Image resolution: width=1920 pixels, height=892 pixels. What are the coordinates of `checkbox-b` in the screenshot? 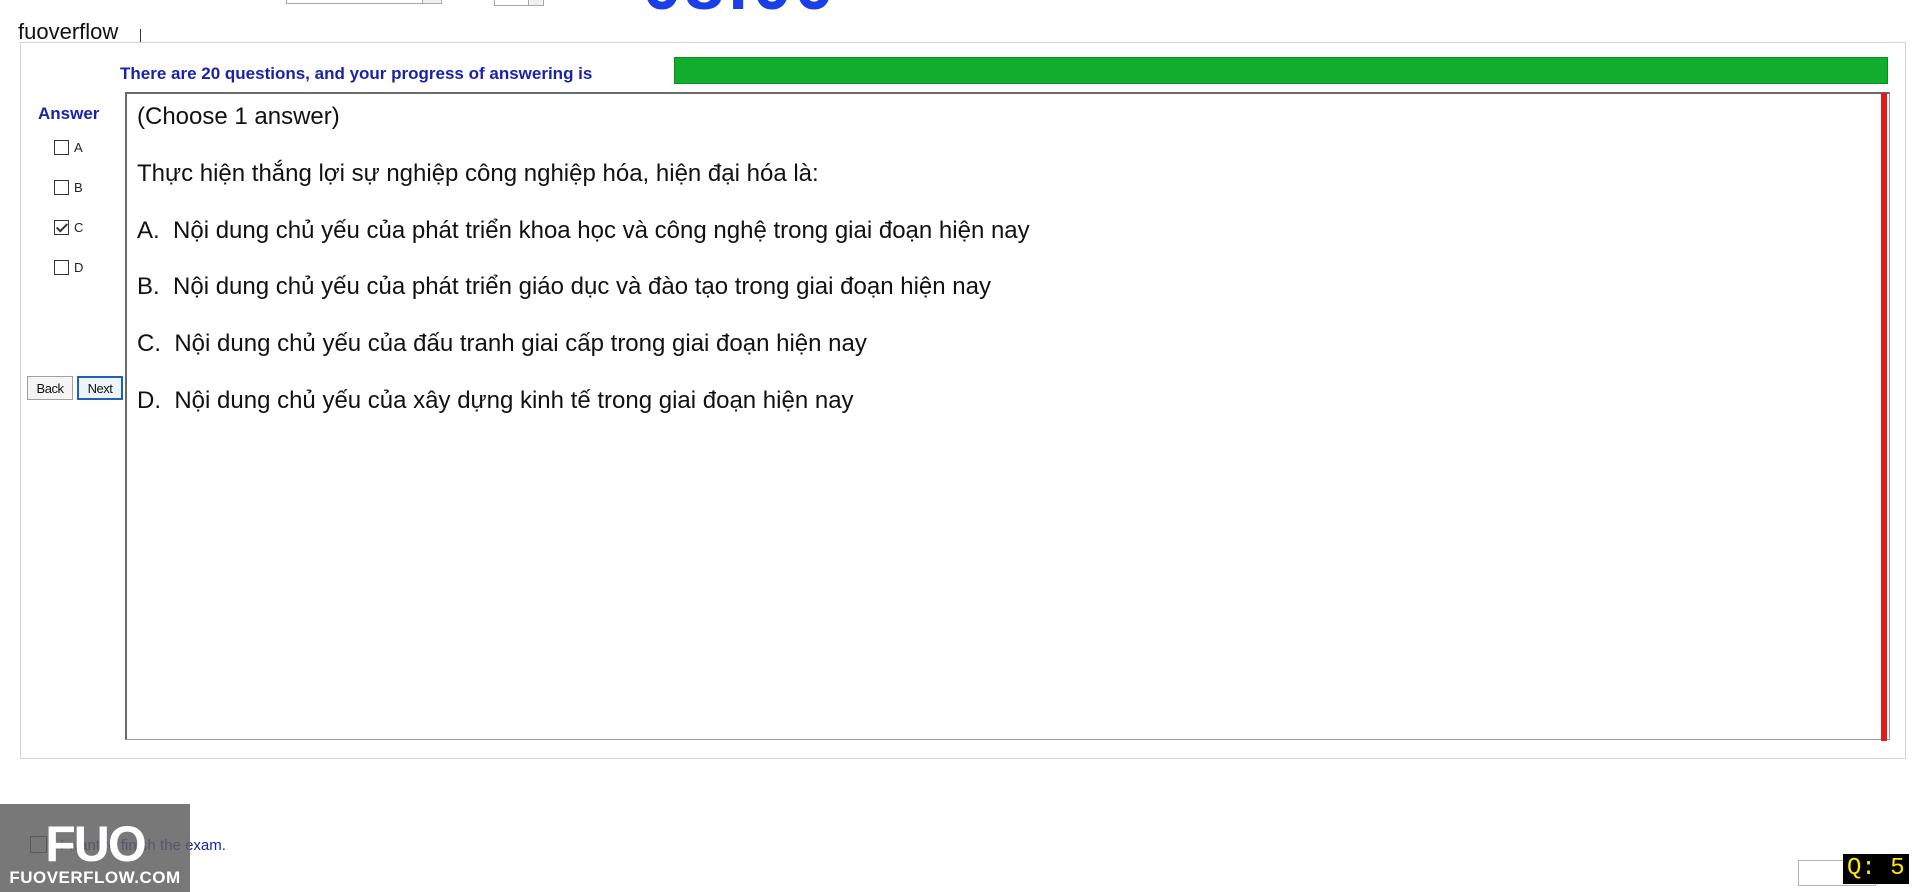 It's located at (61, 187).